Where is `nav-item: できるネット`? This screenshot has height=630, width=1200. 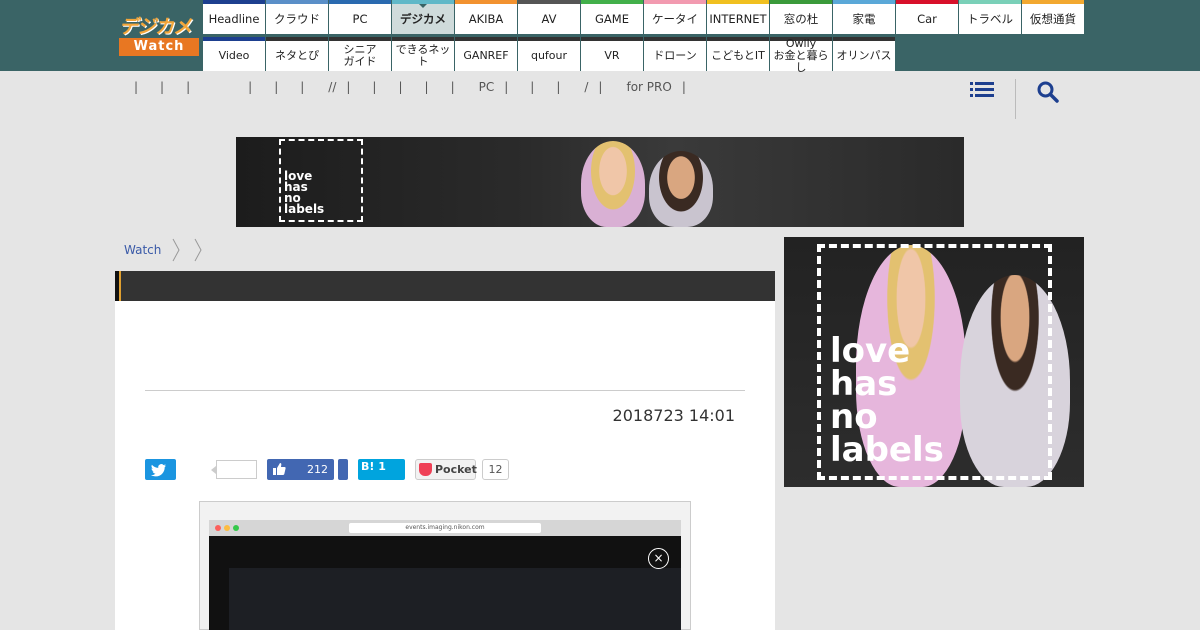
nav-item: できるネット is located at coordinates (423, 54).